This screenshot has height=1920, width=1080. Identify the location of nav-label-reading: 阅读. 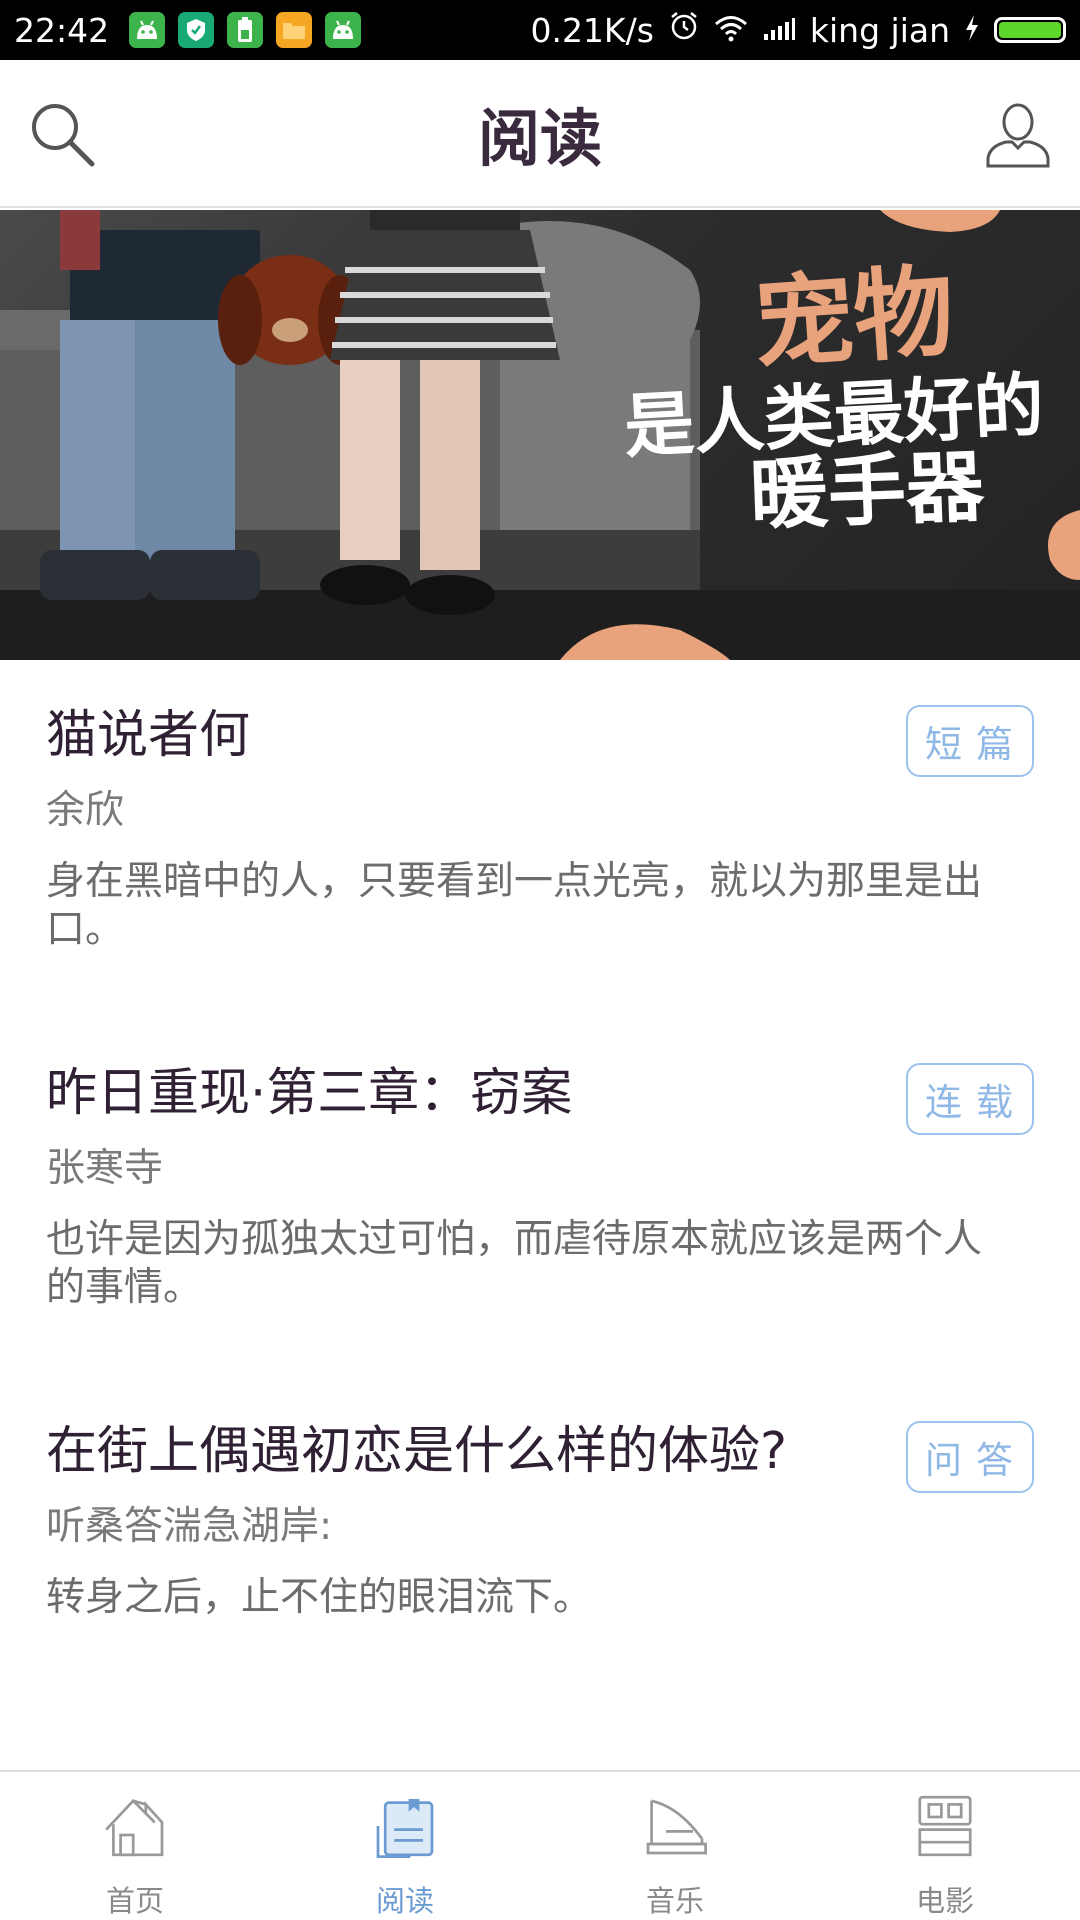
(404, 1901).